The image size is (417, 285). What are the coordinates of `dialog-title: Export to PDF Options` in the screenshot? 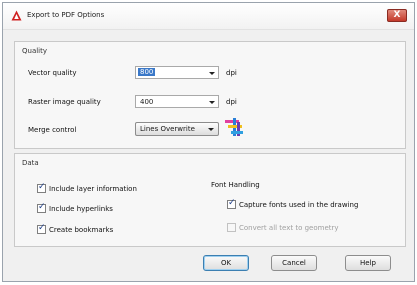 It's located at (66, 15).